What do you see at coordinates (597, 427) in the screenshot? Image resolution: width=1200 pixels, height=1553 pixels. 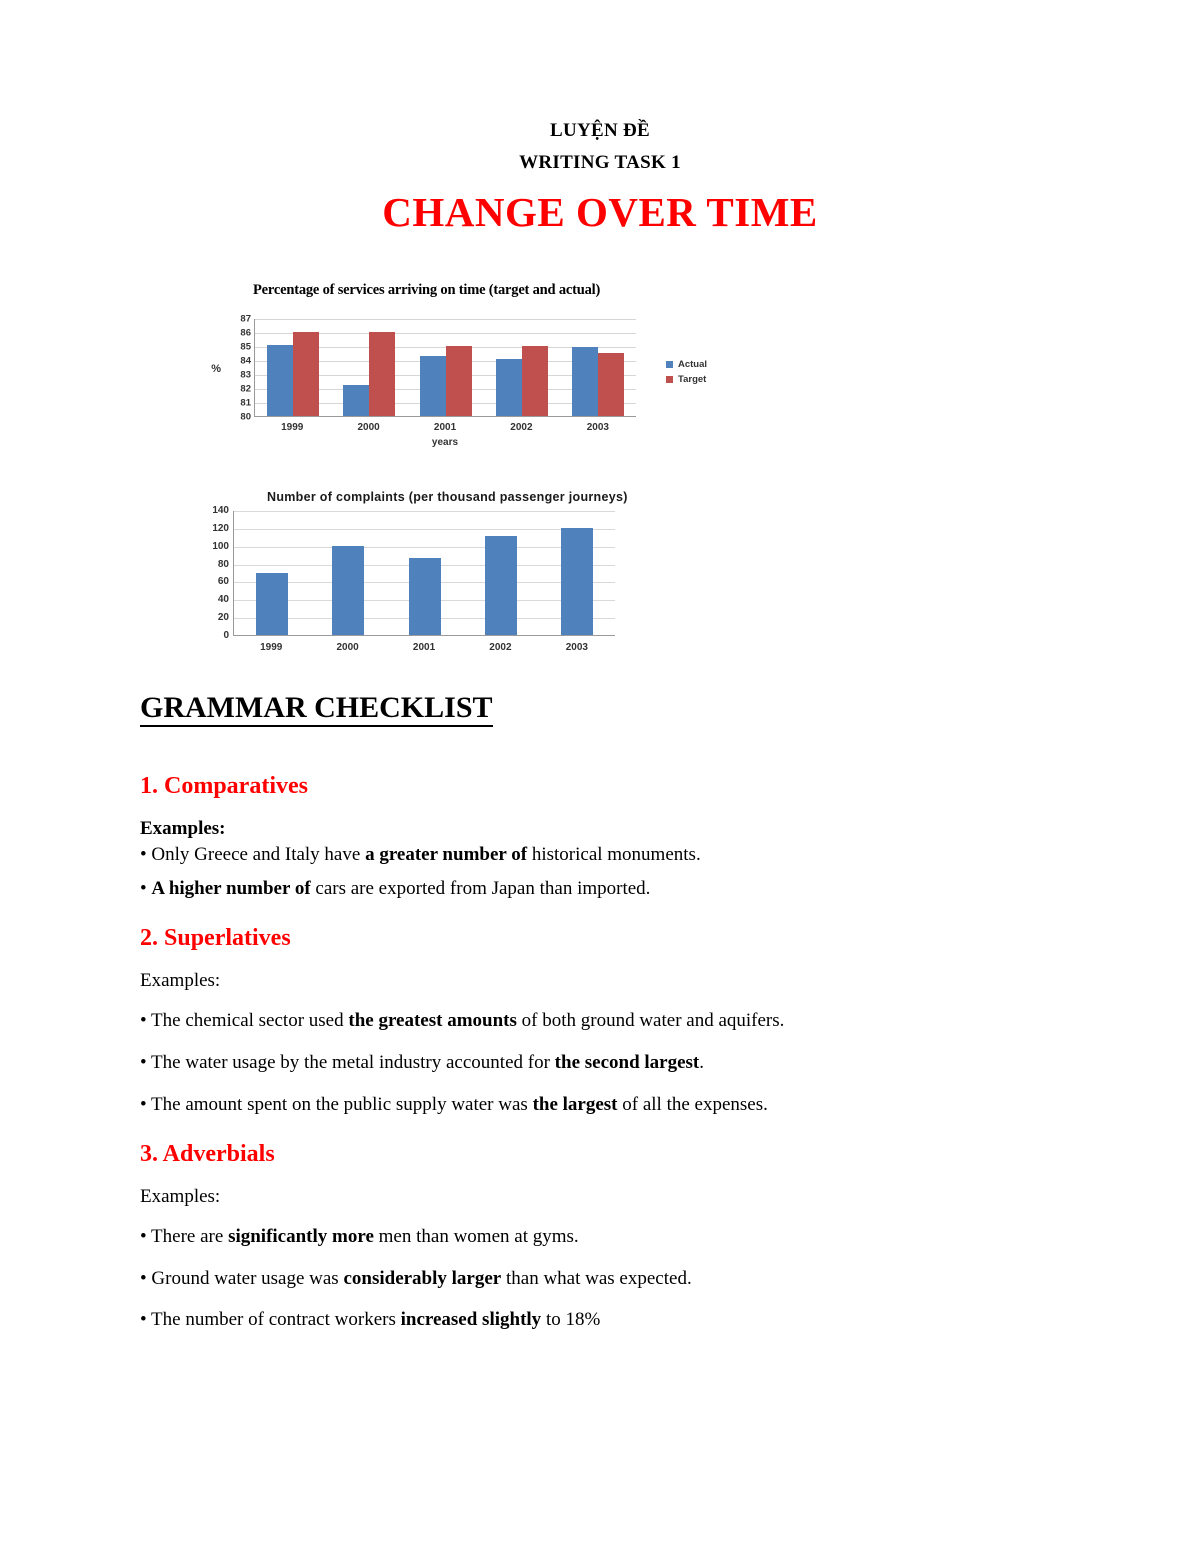 I see `chart1-x-tick: 2003` at bounding box center [597, 427].